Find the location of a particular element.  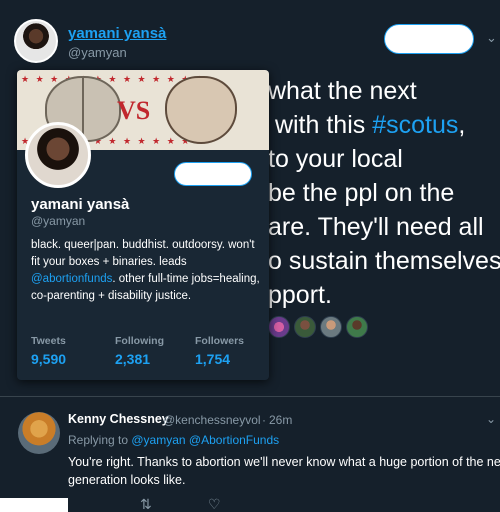

card-avatar is located at coordinates (58, 155).